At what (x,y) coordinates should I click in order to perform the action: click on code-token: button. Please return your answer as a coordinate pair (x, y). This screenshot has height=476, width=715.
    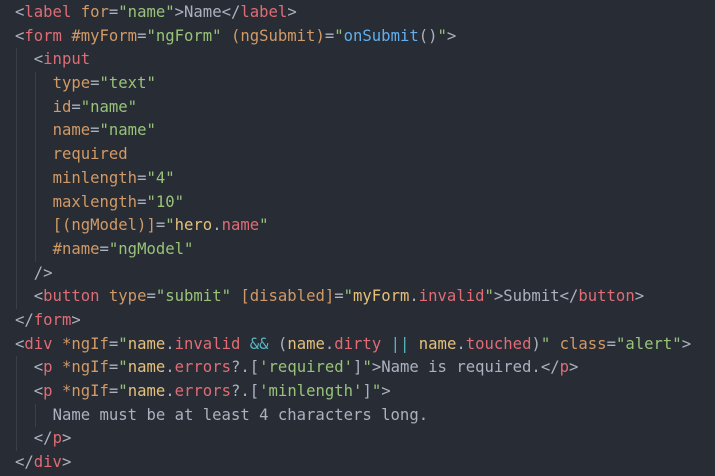
    Looking at the image, I should click on (71, 296).